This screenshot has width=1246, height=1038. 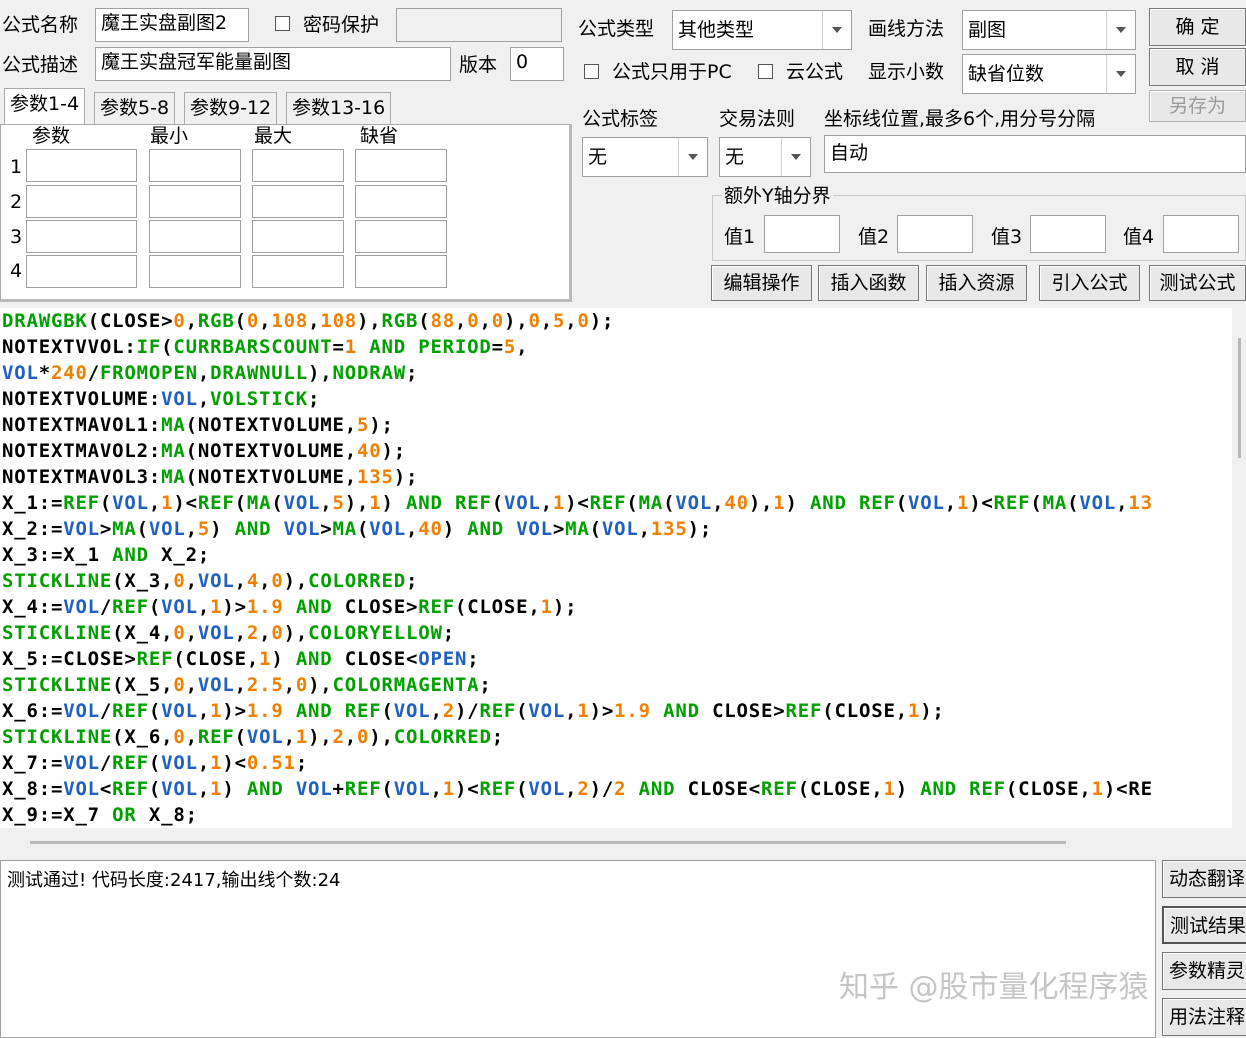 I want to click on code-line: VOL*240/FROMOPEN,DRAWNULL),NODRAW;, so click(x=210, y=373).